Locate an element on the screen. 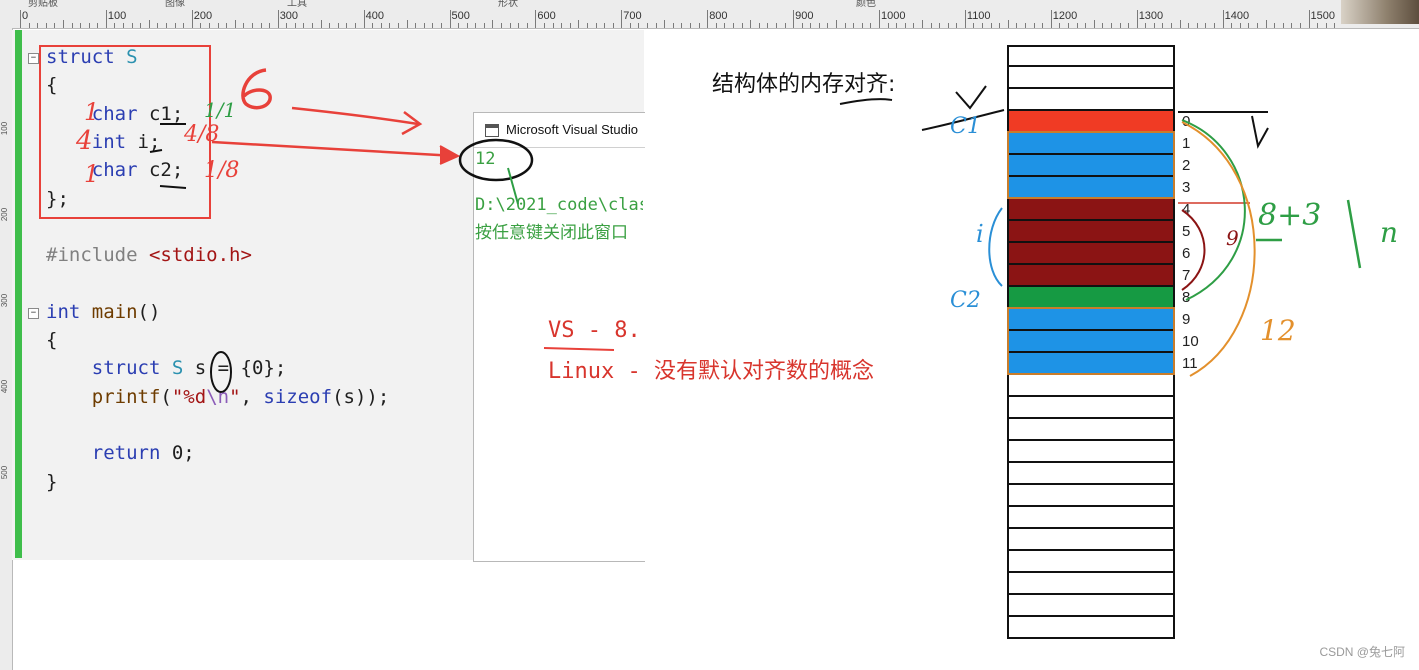 Image resolution: width=1419 pixels, height=670 pixels. ruler-label: 1200 is located at coordinates (1065, 16).